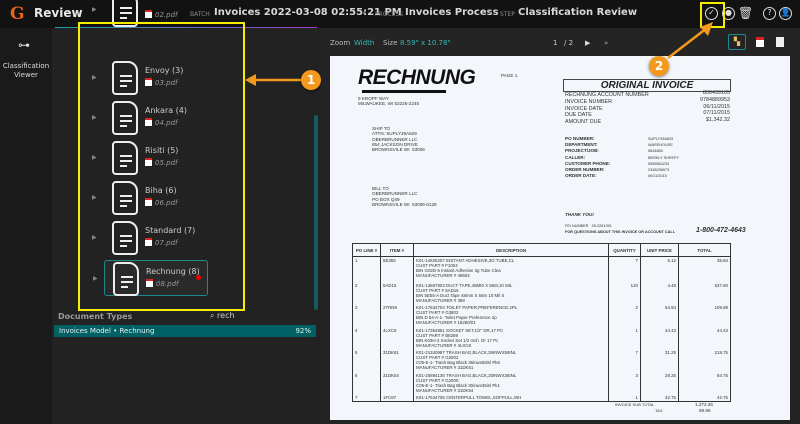 This screenshot has height=424, width=800. Describe the element at coordinates (659, 66) in the screenshot. I see `annotation-badge-2: 2` at that location.